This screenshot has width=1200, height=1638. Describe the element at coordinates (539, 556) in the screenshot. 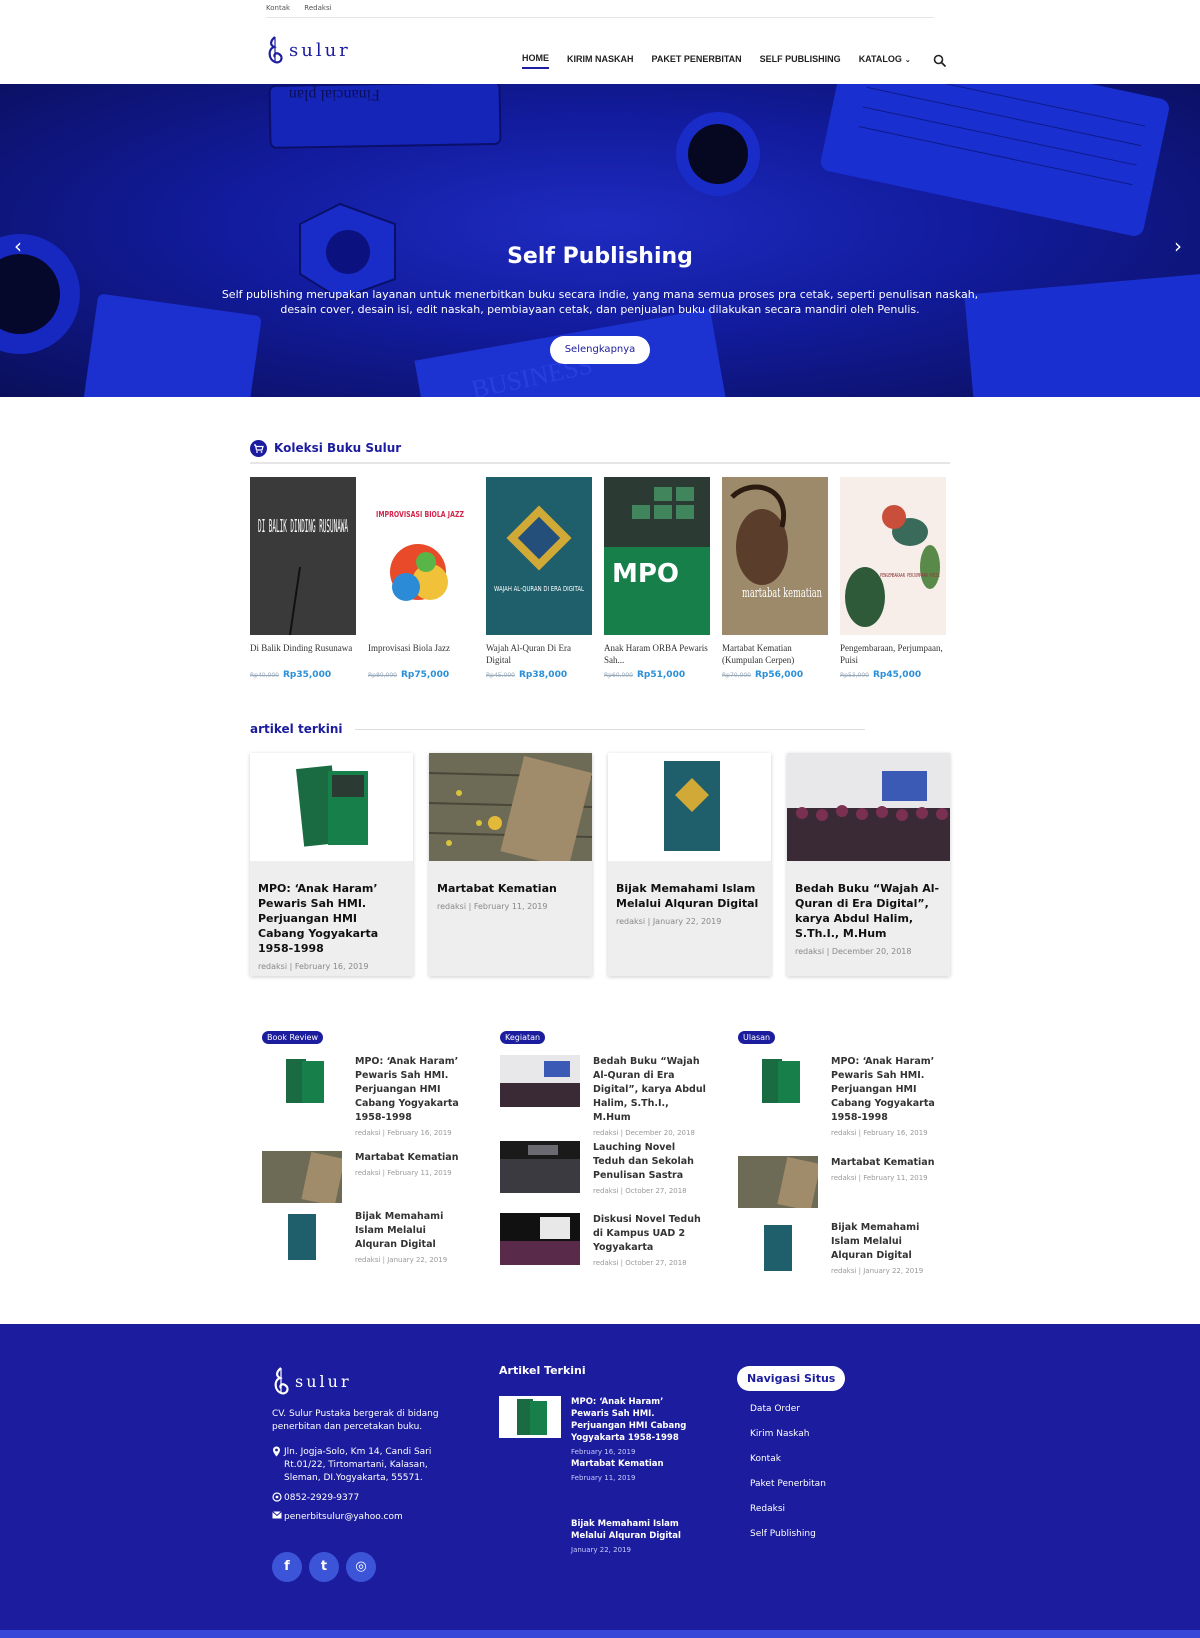

I see `book-cover: WAJAH AL-QURAN DI ERA DIGITAL` at that location.